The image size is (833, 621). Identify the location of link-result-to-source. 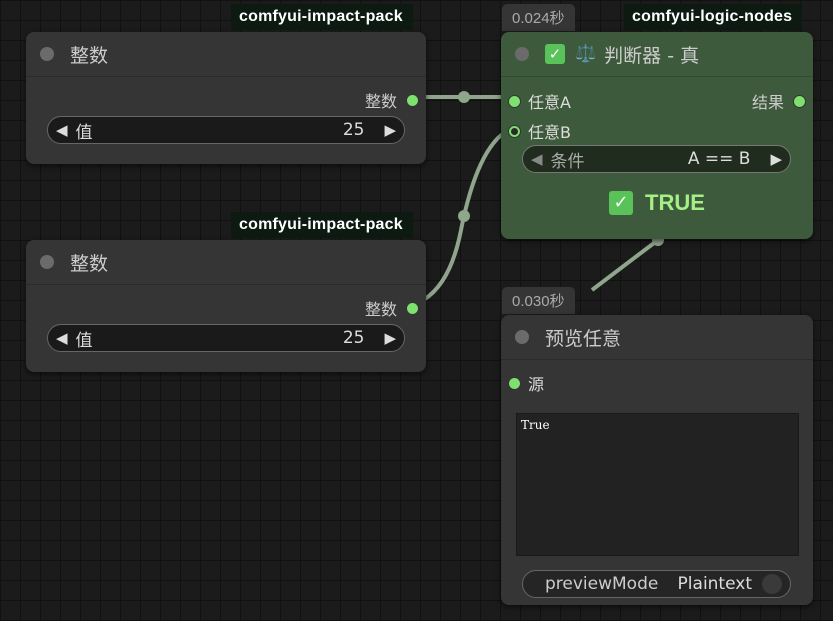
(625, 265).